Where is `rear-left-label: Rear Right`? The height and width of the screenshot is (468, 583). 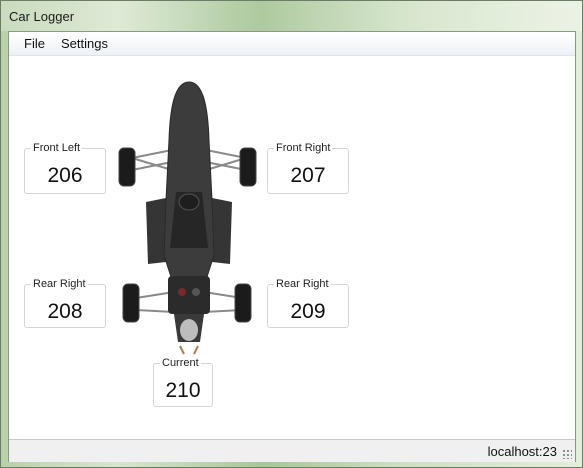 rear-left-label: Rear Right is located at coordinates (59, 284).